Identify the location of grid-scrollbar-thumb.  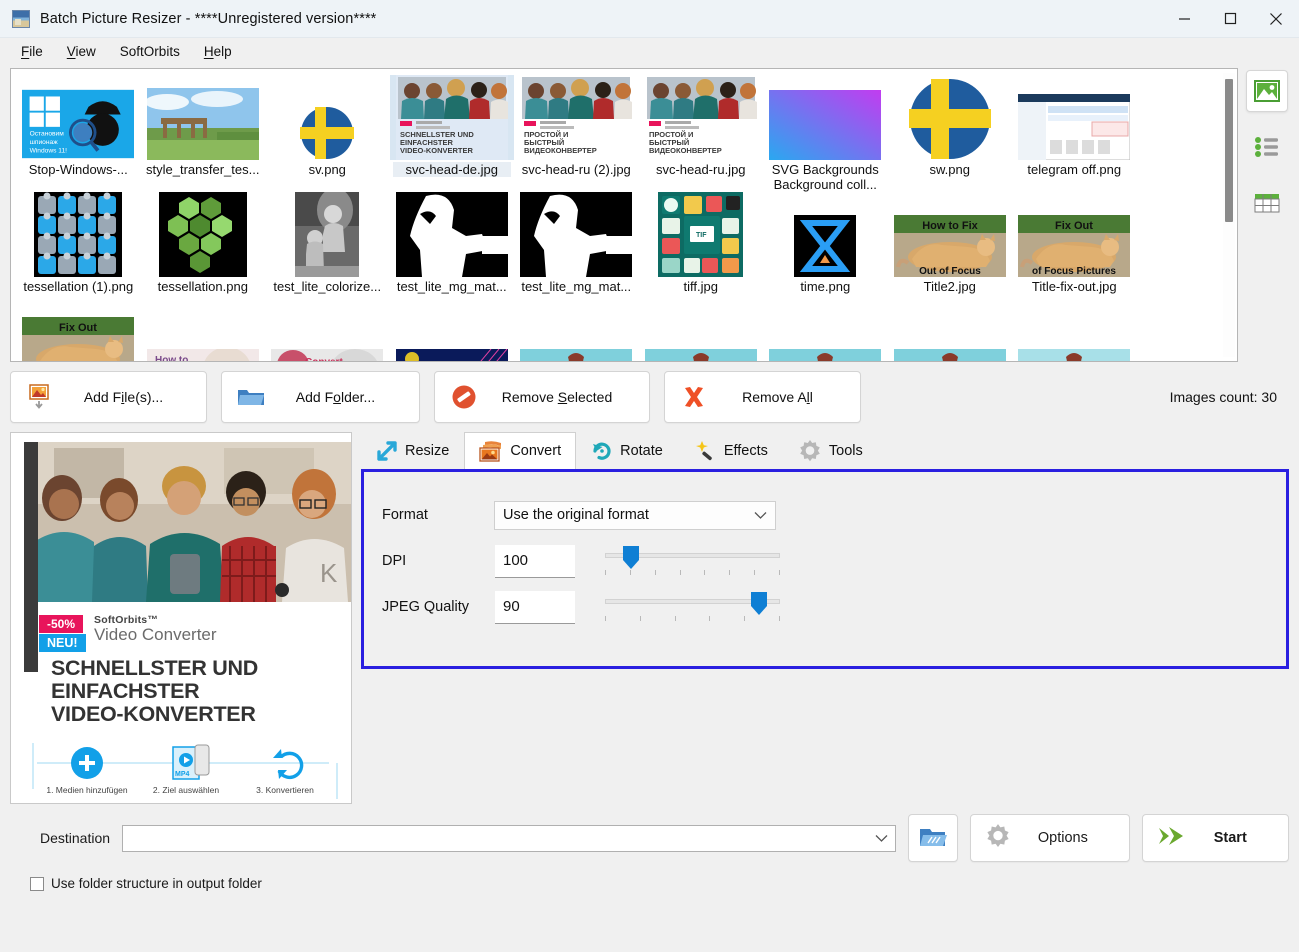
(1229, 150).